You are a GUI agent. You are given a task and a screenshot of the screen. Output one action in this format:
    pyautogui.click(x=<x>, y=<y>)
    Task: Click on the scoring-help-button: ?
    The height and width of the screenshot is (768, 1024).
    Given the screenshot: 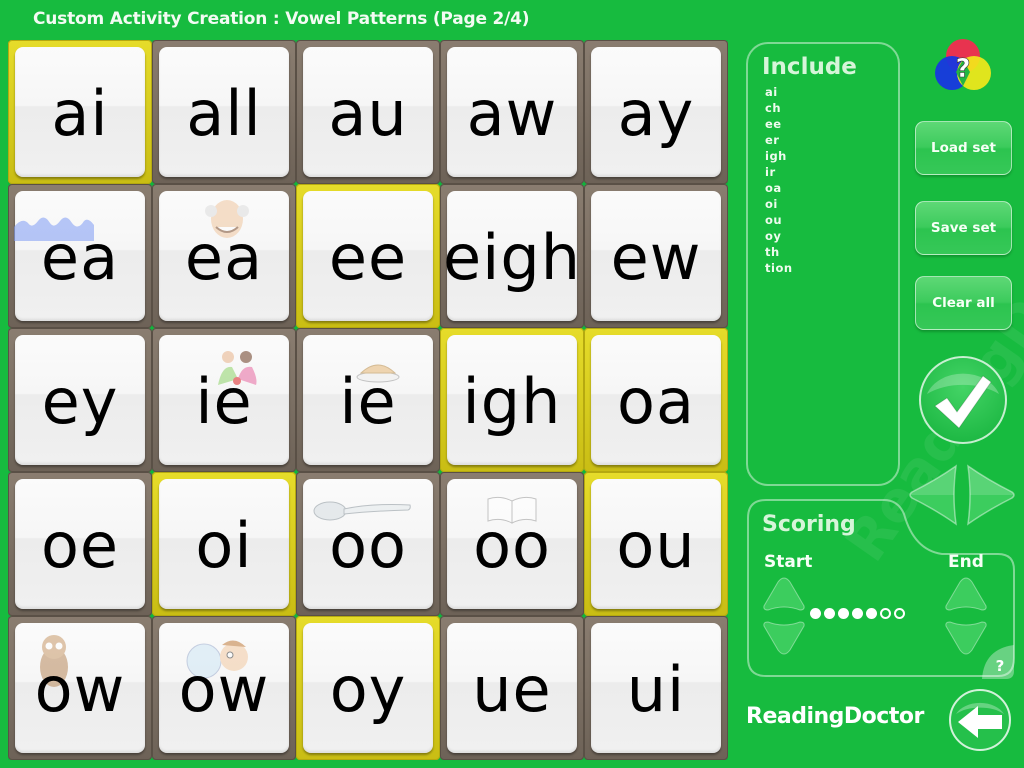 What is the action you would take?
    pyautogui.click(x=998, y=661)
    